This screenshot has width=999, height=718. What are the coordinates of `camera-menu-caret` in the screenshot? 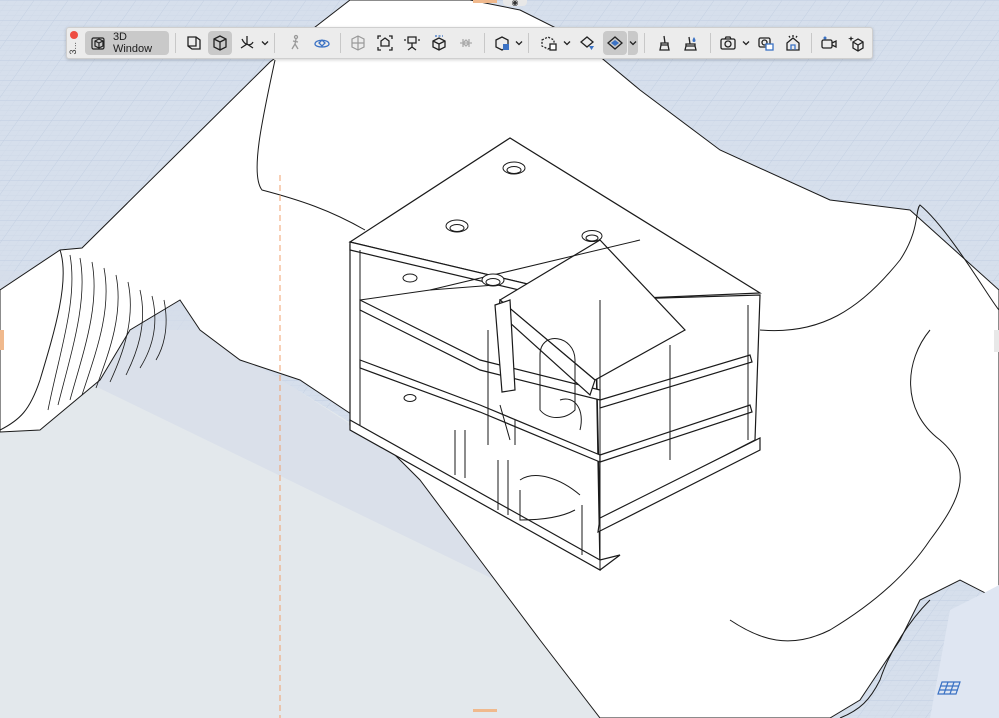 It's located at (746, 43).